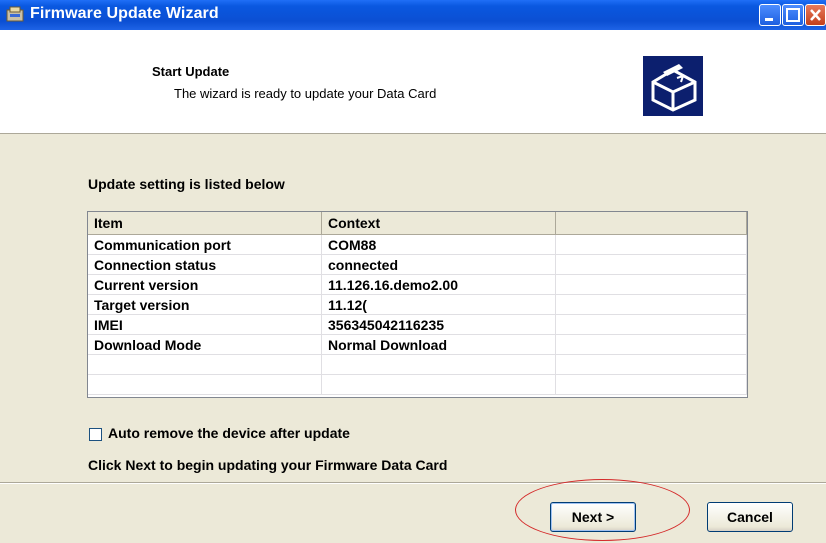 Image resolution: width=826 pixels, height=543 pixels. Describe the element at coordinates (186, 184) in the screenshot. I see `section-label: Update setting is listed below` at that location.